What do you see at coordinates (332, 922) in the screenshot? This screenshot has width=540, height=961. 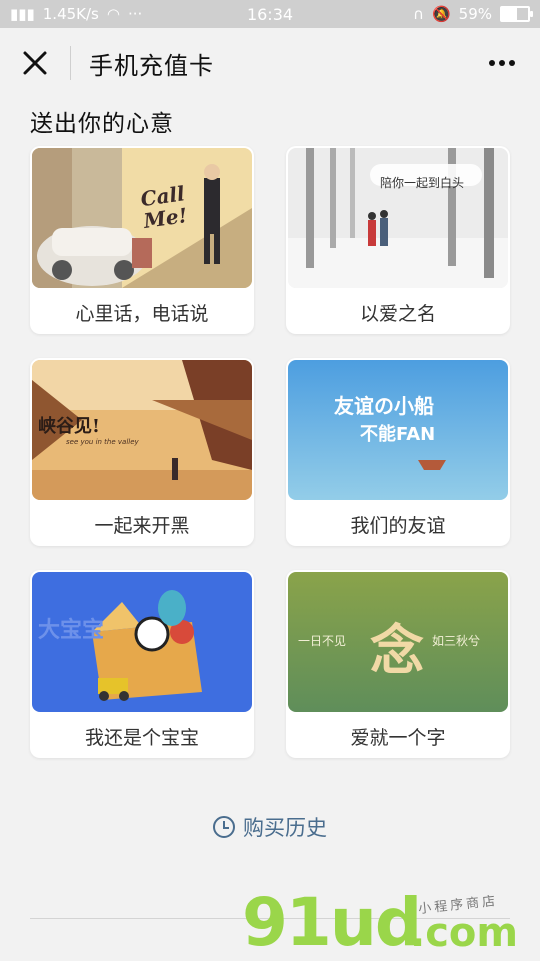 I see `watermark-main: 91ud` at bounding box center [332, 922].